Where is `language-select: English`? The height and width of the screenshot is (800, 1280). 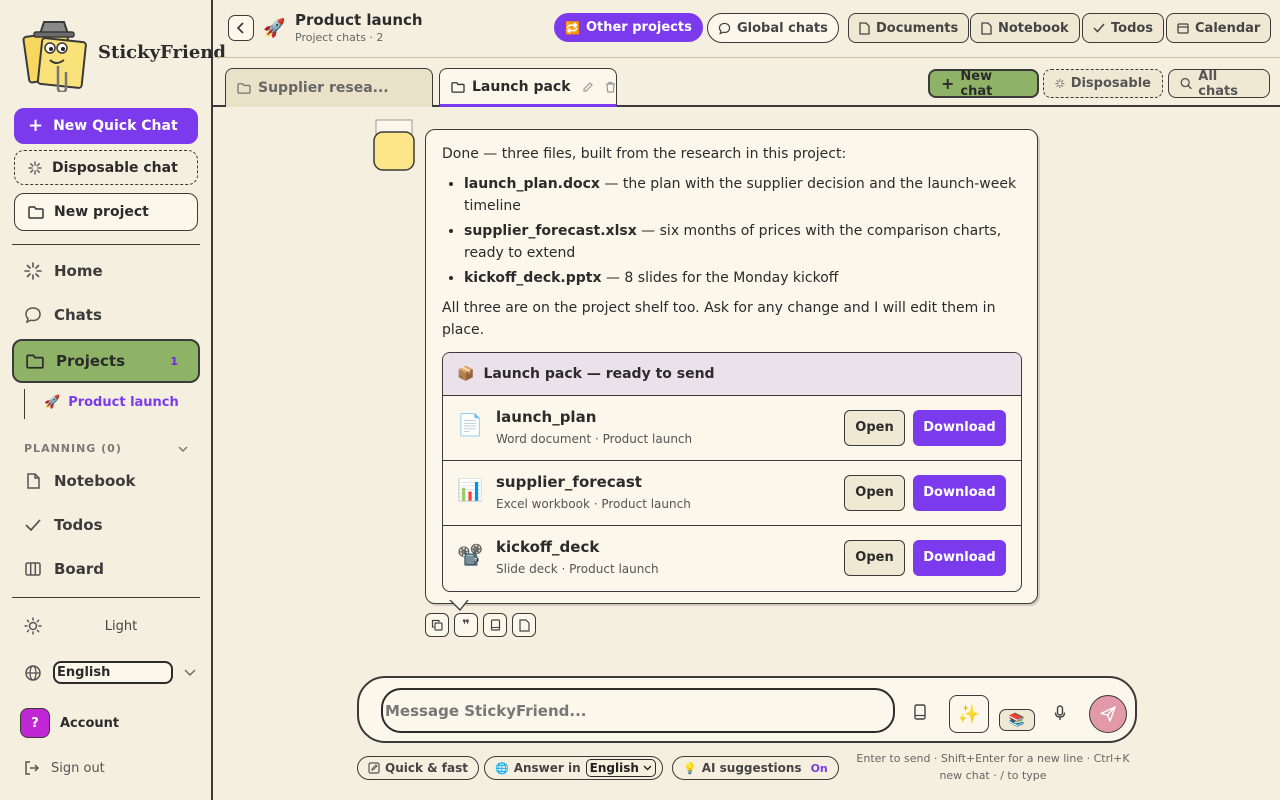 language-select: English is located at coordinates (113, 672).